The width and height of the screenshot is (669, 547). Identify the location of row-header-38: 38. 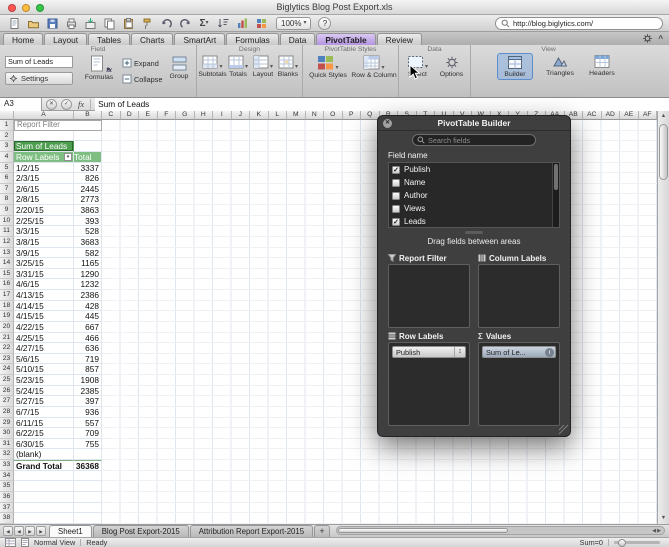
(7, 518).